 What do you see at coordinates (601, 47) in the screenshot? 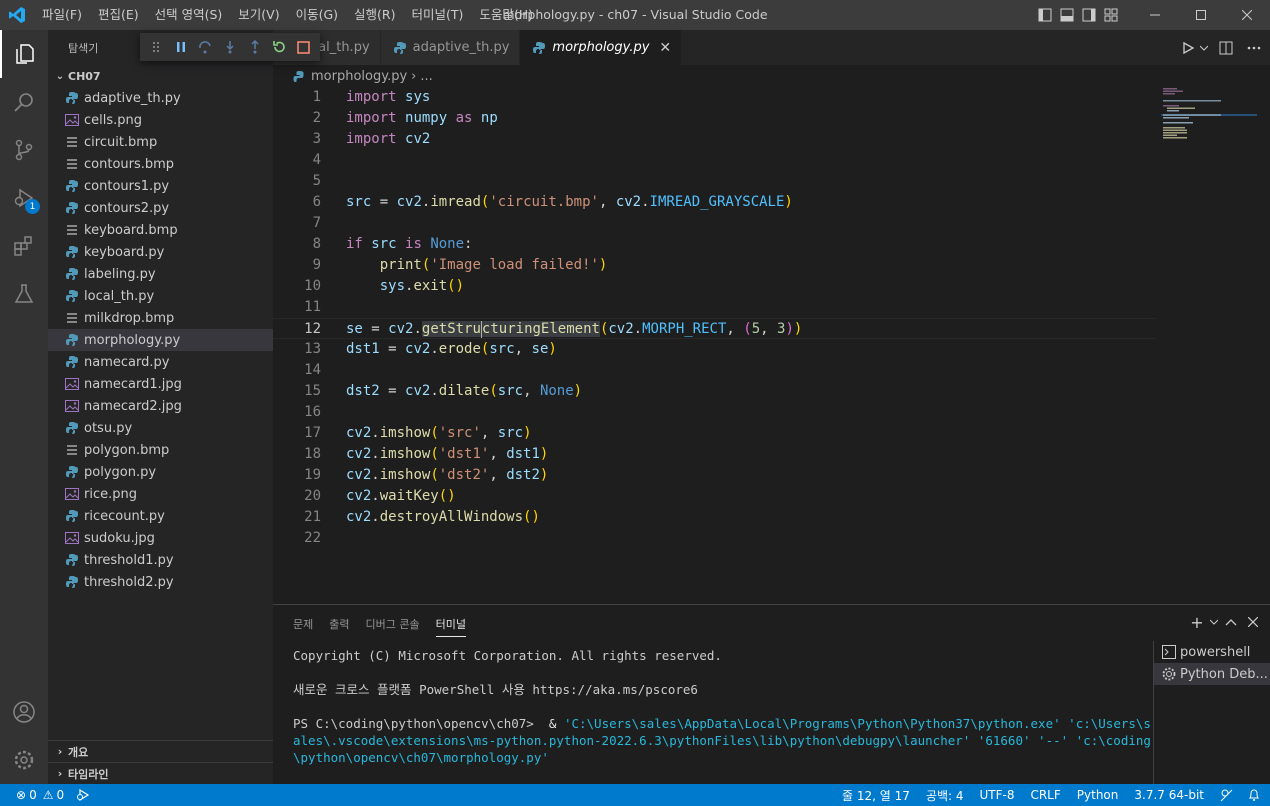
I see `tab-morphology: morphology.py ✕` at bounding box center [601, 47].